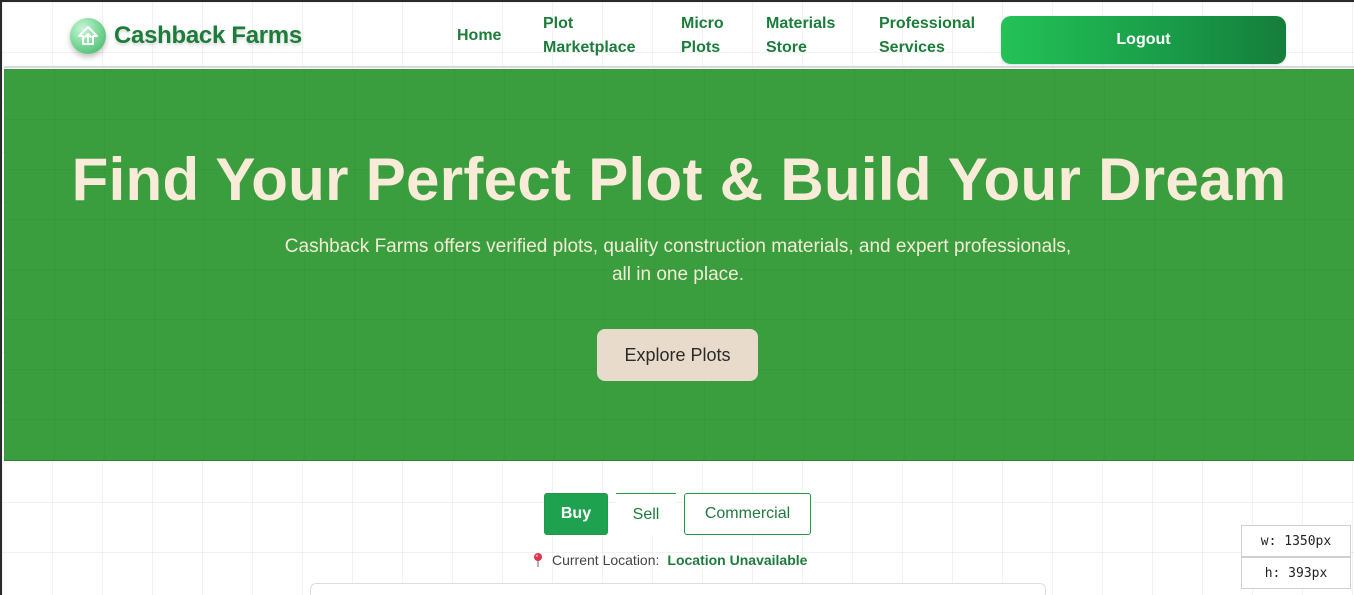 This screenshot has width=1354, height=595. I want to click on explore-plots-button: Explore Plots, so click(677, 355).